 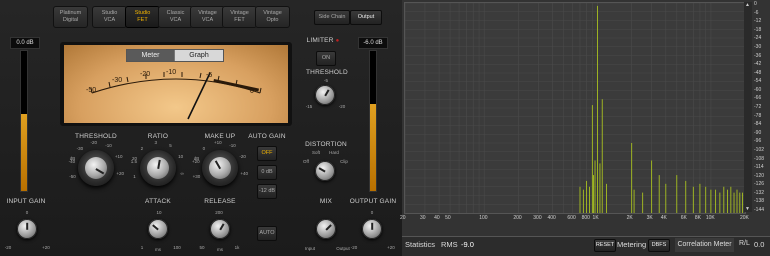 I want to click on release-min-label: 50, so click(x=202, y=247).